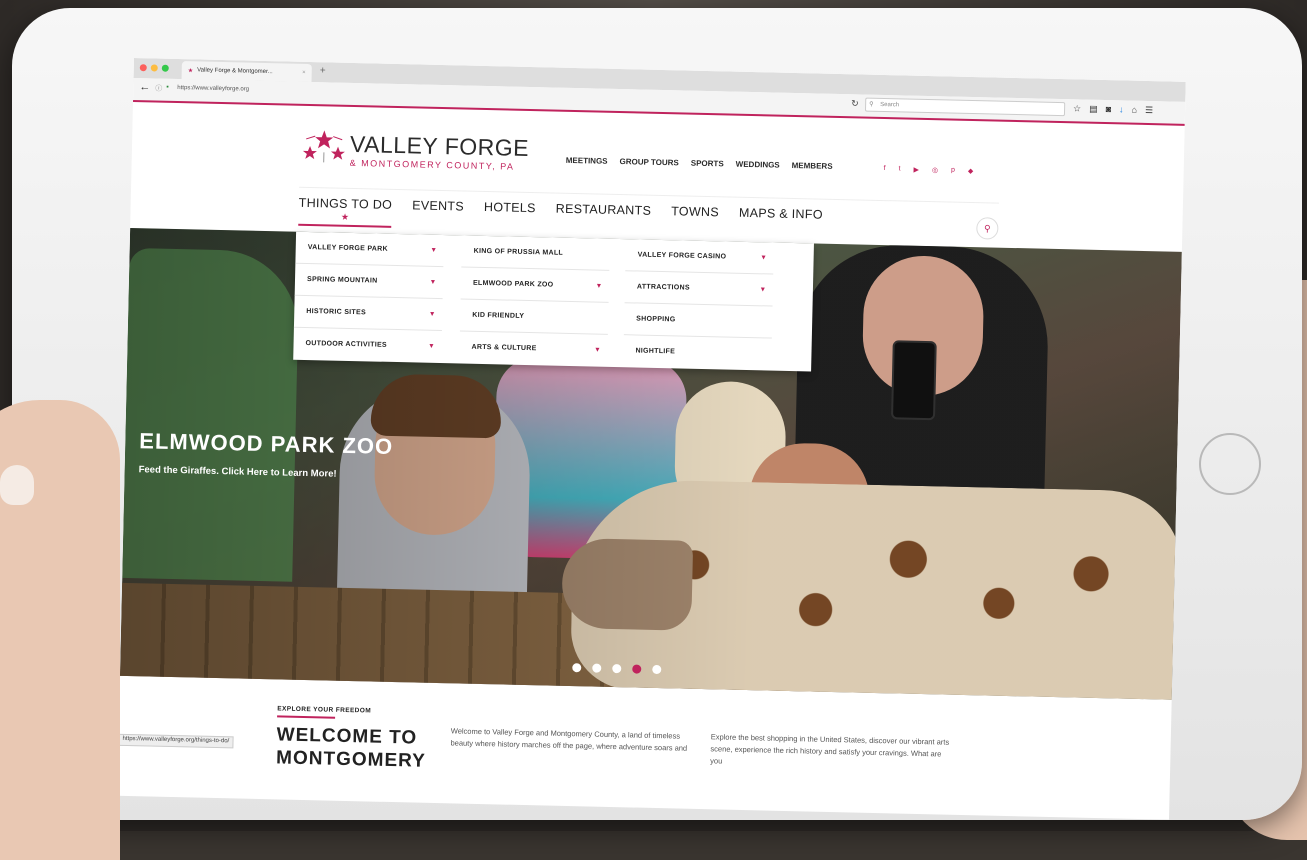  I want to click on dropdown-item-outdoor-activities: OUTDOOR ACTIVITIES ▾, so click(367, 345).